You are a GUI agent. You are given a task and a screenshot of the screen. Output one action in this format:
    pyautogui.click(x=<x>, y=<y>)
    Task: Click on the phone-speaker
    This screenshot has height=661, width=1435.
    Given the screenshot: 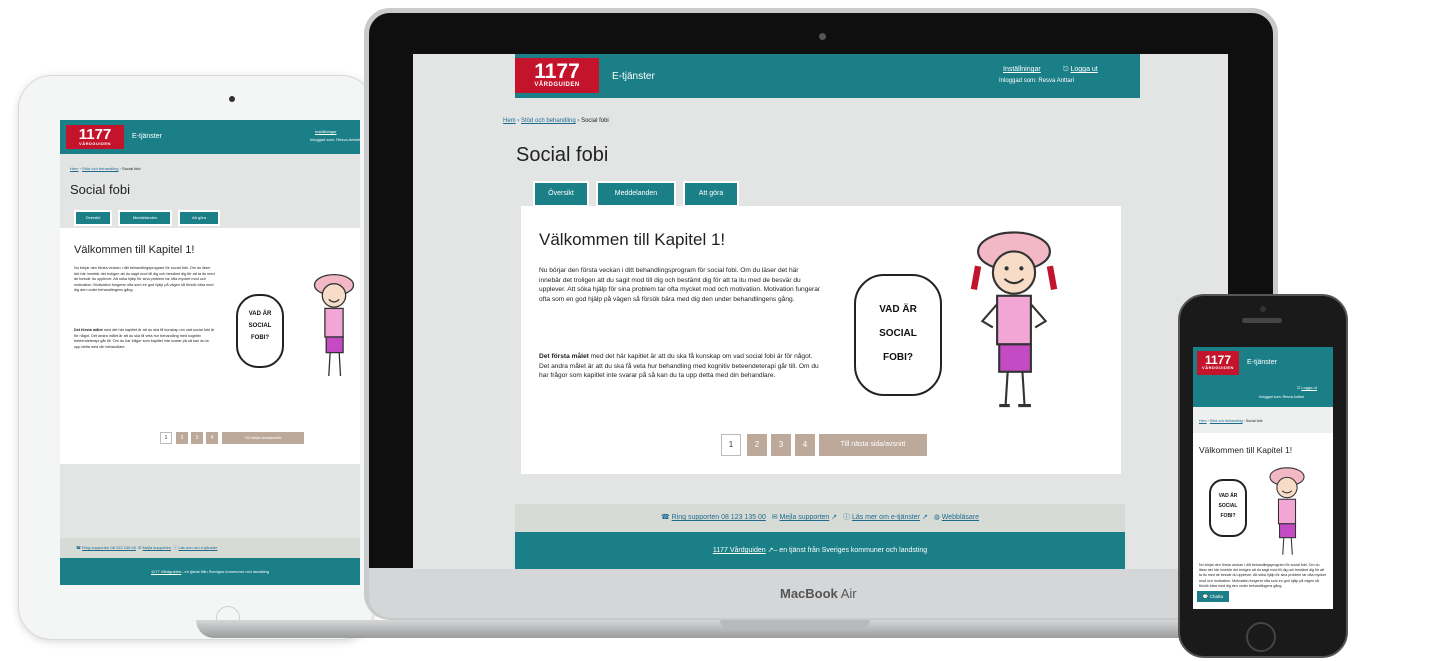 What is the action you would take?
    pyautogui.click(x=1262, y=320)
    